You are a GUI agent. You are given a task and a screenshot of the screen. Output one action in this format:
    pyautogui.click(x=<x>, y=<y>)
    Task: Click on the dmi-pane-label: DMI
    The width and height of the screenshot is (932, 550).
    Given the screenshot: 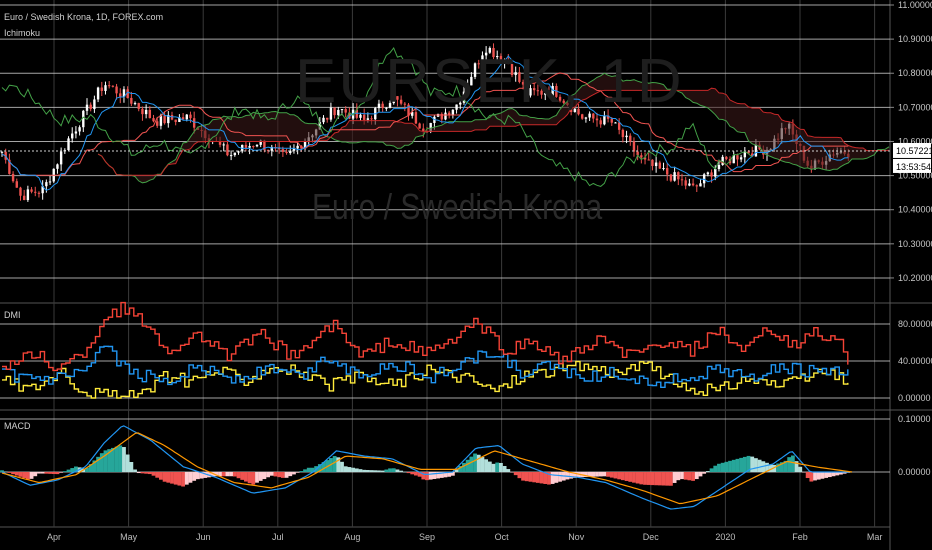 What is the action you would take?
    pyautogui.click(x=12, y=315)
    